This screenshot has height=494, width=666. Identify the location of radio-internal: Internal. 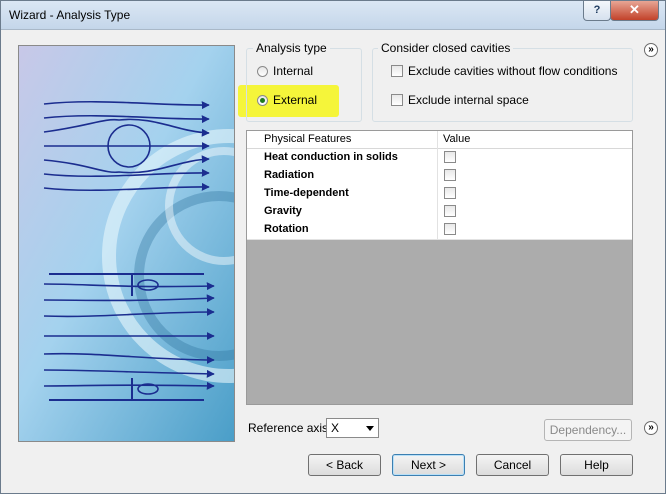
(285, 71).